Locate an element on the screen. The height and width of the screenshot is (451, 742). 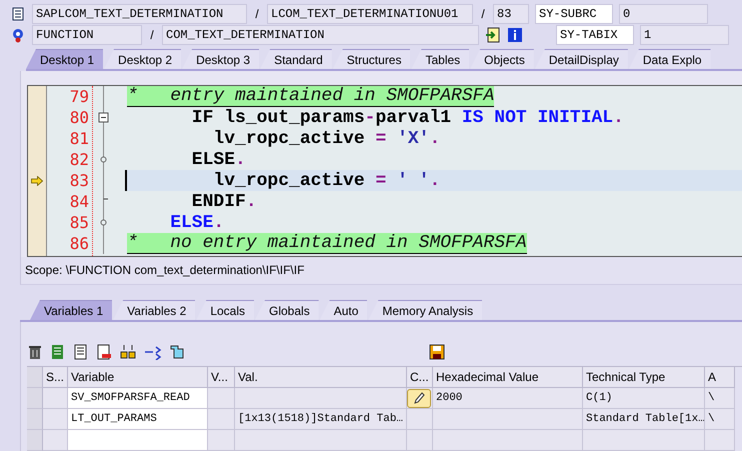
column-header: Hexadecimal Value is located at coordinates (508, 377).